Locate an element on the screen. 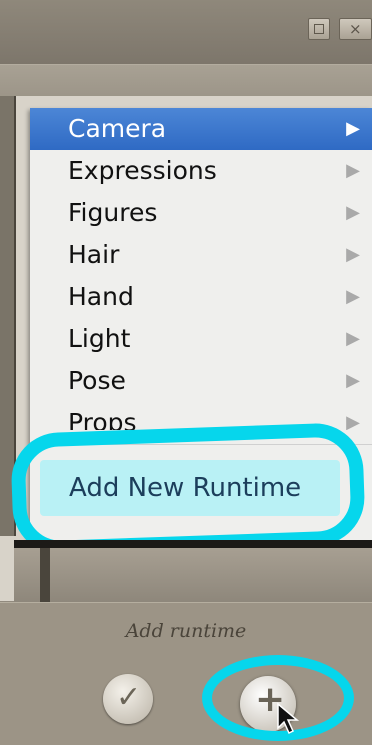  checkmark-icon: ✓ is located at coordinates (129, 697).